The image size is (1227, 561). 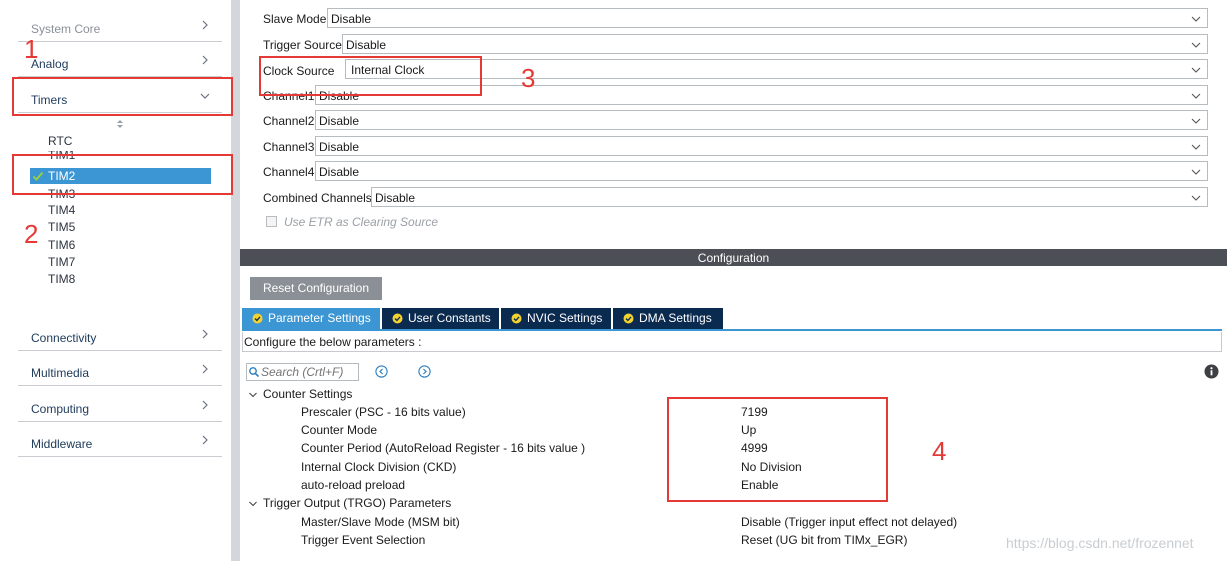 I want to click on category-label: System Core, so click(x=66, y=29).